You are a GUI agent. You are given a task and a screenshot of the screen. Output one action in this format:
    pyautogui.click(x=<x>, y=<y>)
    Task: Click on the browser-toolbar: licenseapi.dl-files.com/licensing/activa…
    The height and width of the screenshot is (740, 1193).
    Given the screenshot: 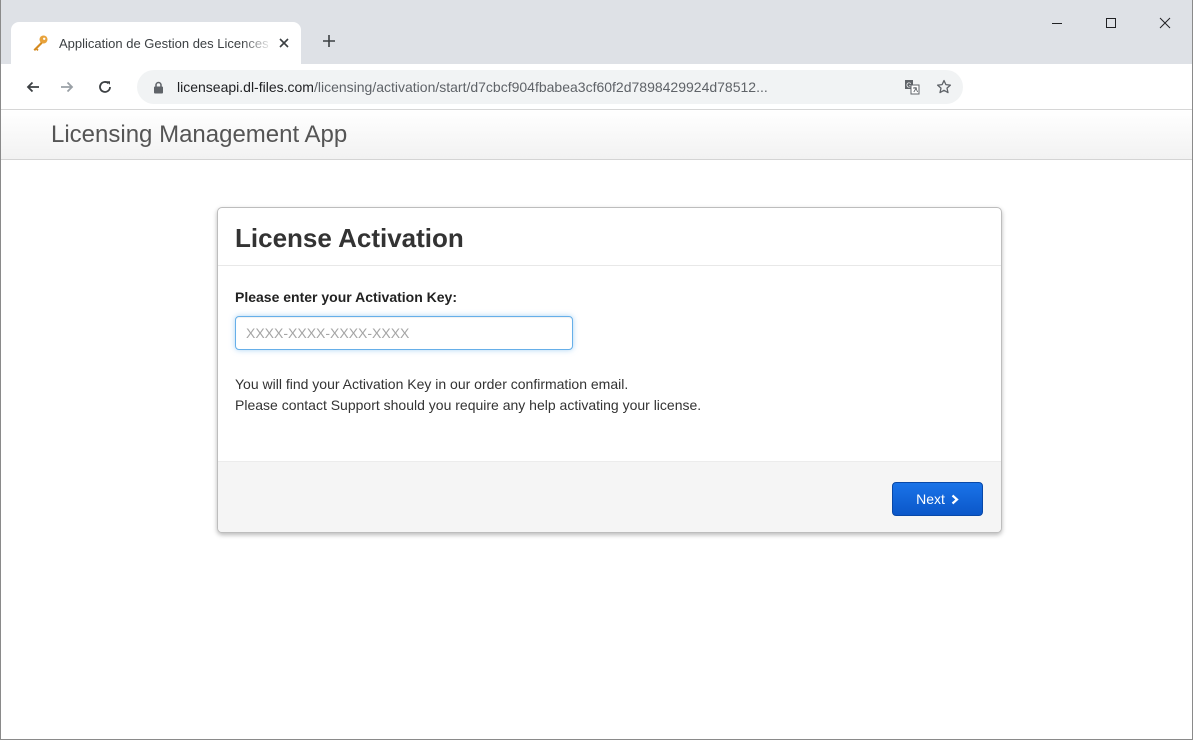 What is the action you would take?
    pyautogui.click(x=596, y=87)
    